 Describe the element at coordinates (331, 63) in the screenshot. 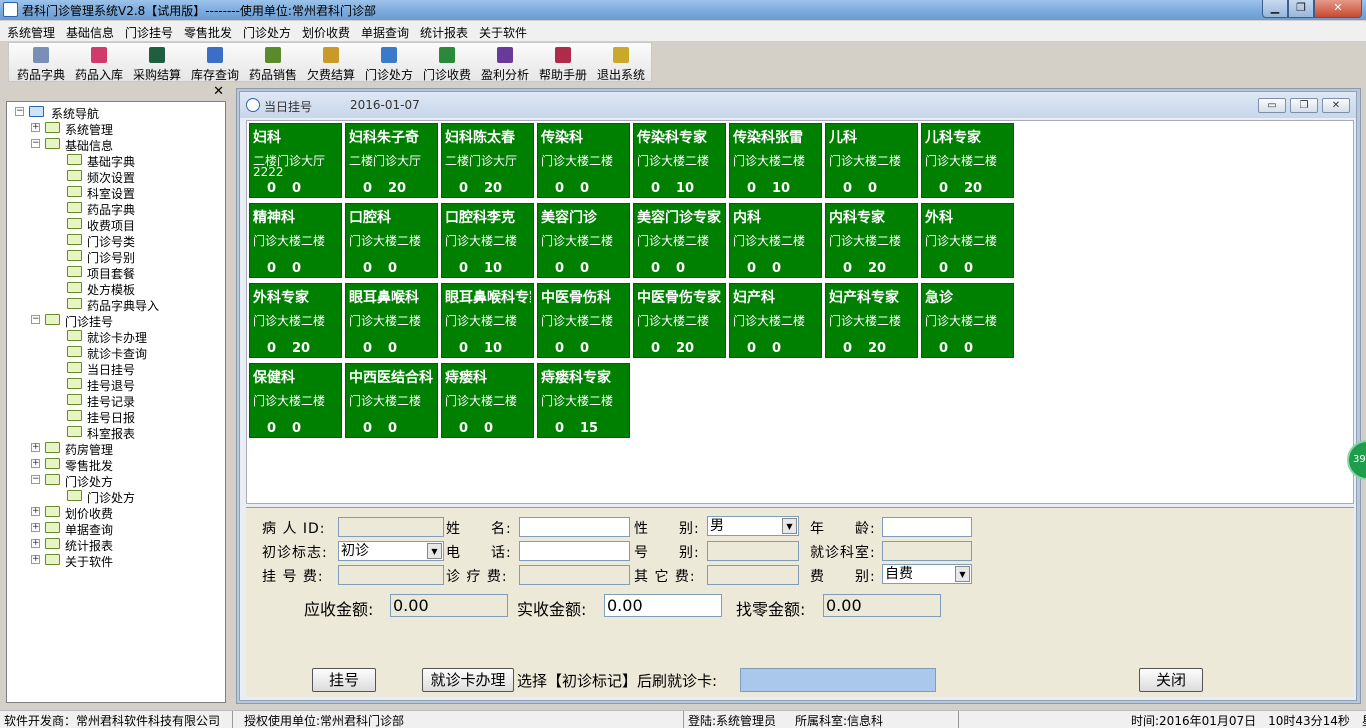

I see `toolbar-button-5: 欠费结算` at that location.